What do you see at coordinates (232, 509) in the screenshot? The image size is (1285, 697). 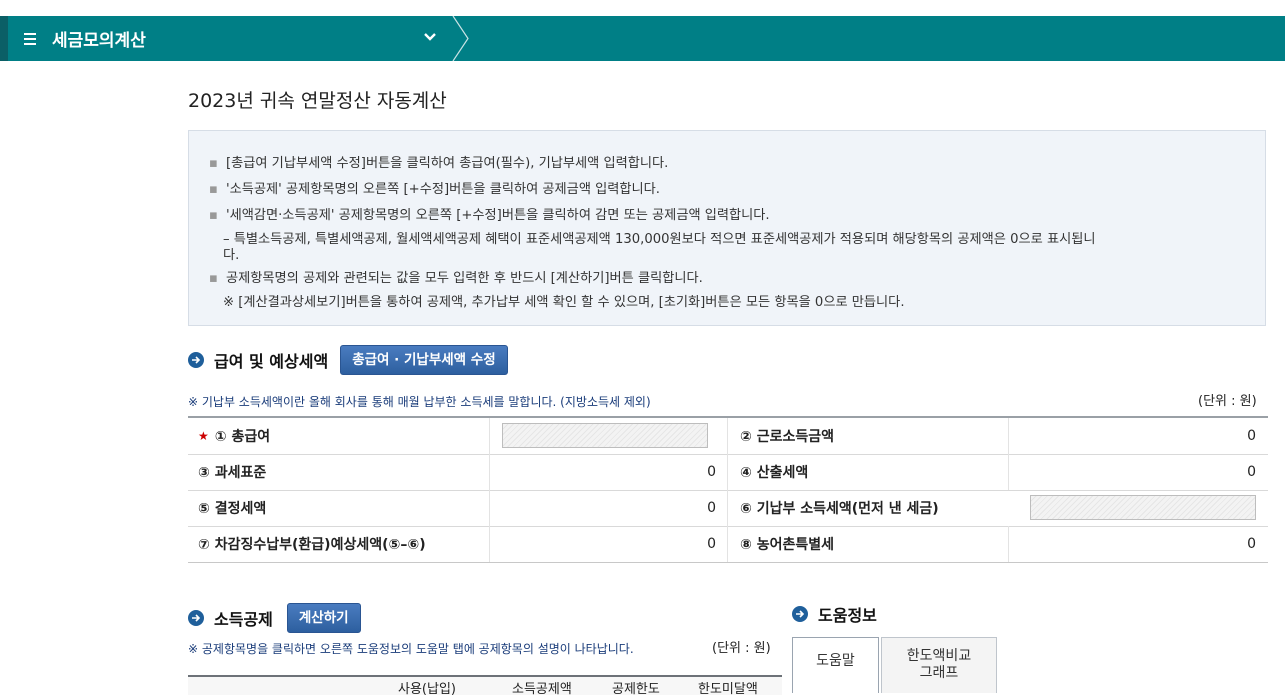 I see `label-determined-tax: ⑤ 결정세액` at bounding box center [232, 509].